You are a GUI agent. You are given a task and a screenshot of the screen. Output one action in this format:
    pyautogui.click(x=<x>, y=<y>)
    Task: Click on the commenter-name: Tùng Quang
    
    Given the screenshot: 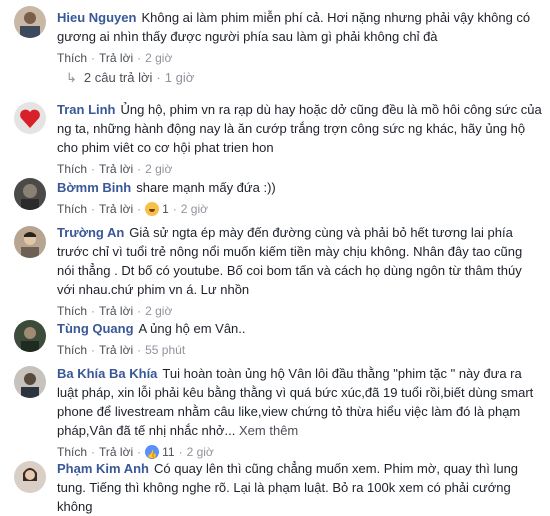 What is the action you would take?
    pyautogui.click(x=95, y=328)
    